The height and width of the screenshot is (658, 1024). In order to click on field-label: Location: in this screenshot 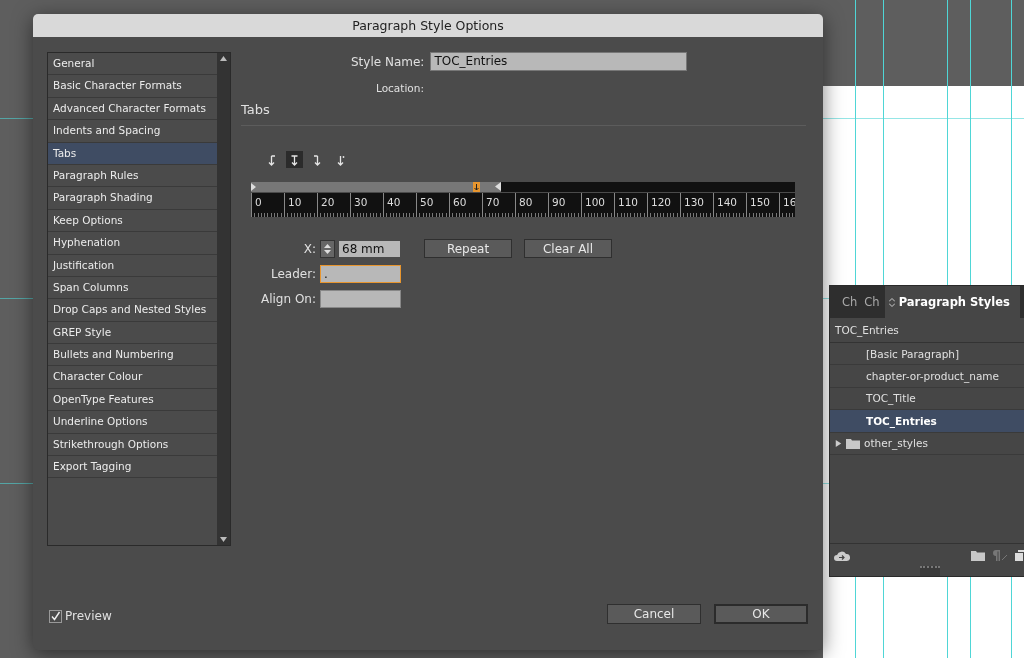, I will do `click(400, 88)`.